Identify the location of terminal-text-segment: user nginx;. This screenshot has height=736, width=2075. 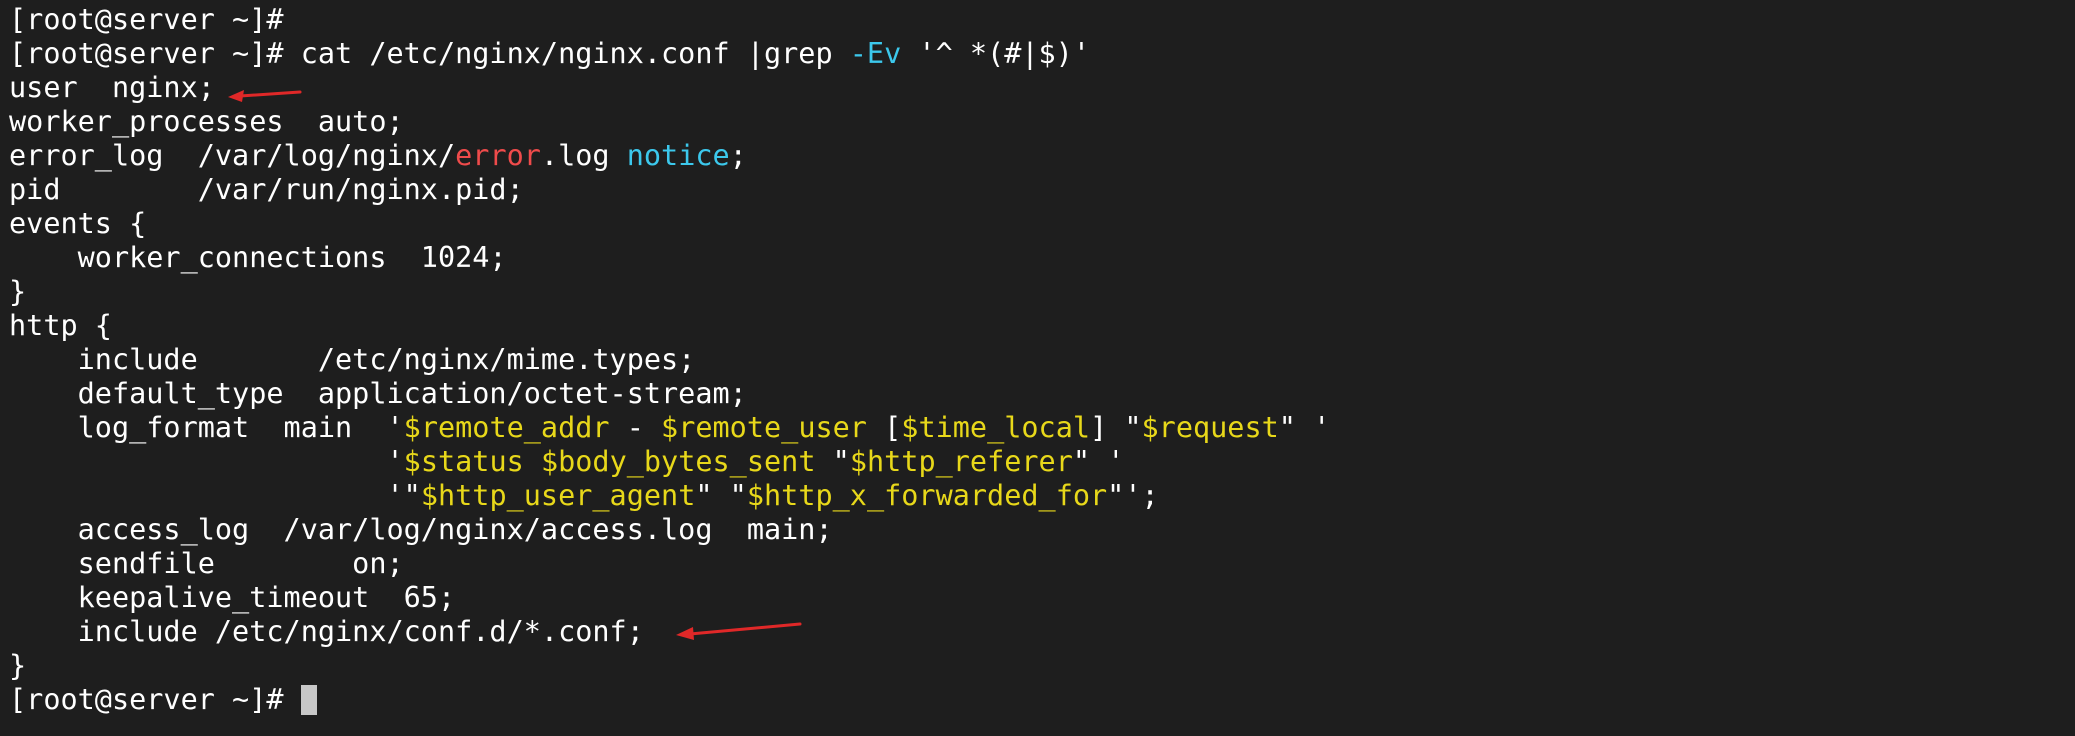
(112, 87).